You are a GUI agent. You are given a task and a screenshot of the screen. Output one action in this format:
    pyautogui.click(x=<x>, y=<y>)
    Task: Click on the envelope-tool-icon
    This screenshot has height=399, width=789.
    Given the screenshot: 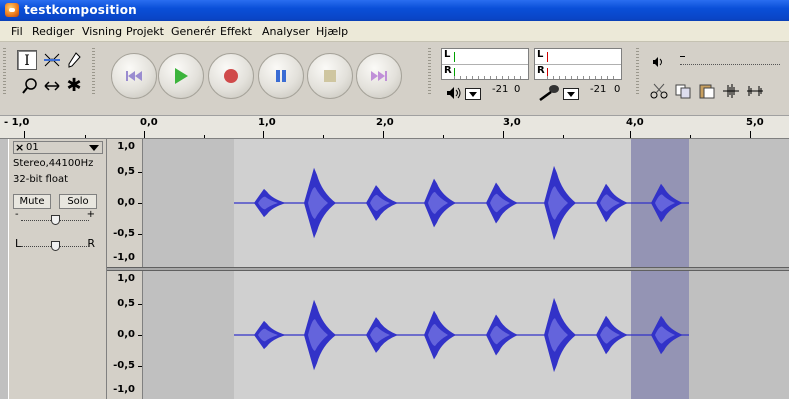 What is the action you would take?
    pyautogui.click(x=52, y=60)
    